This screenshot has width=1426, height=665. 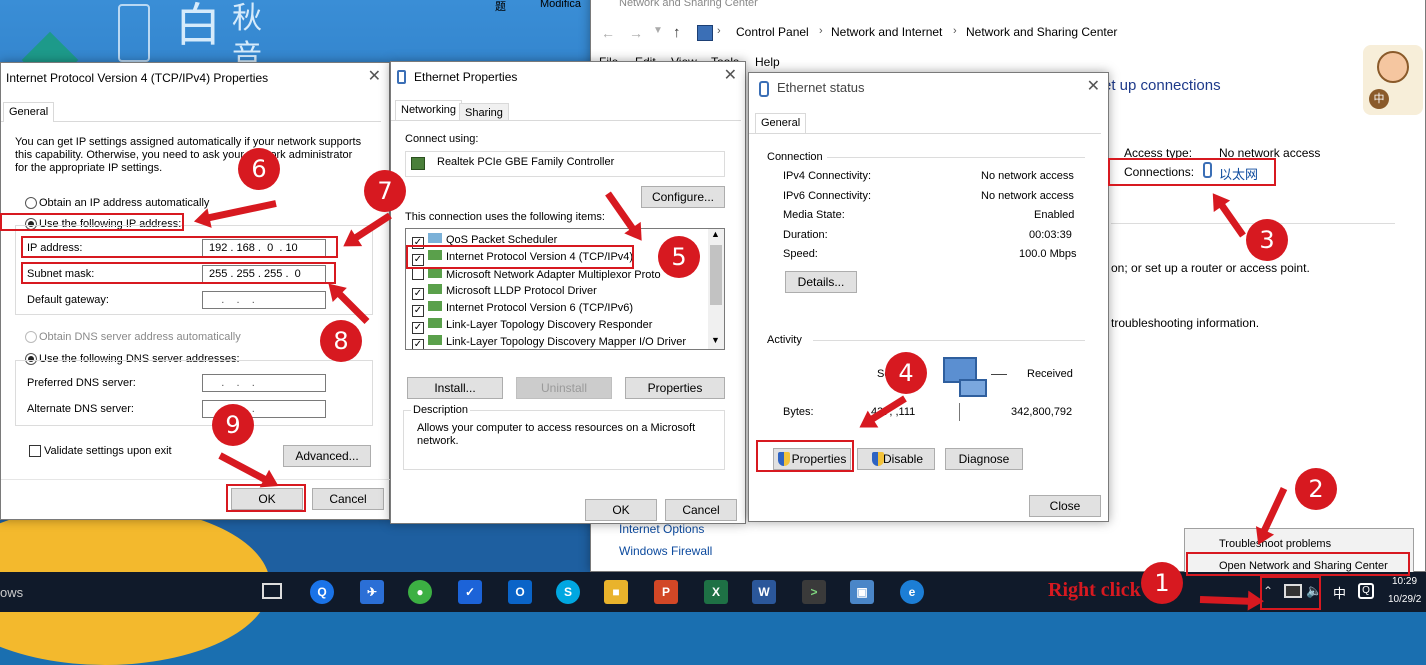 I want to click on radio-obtain-dns, so click(x=31, y=337).